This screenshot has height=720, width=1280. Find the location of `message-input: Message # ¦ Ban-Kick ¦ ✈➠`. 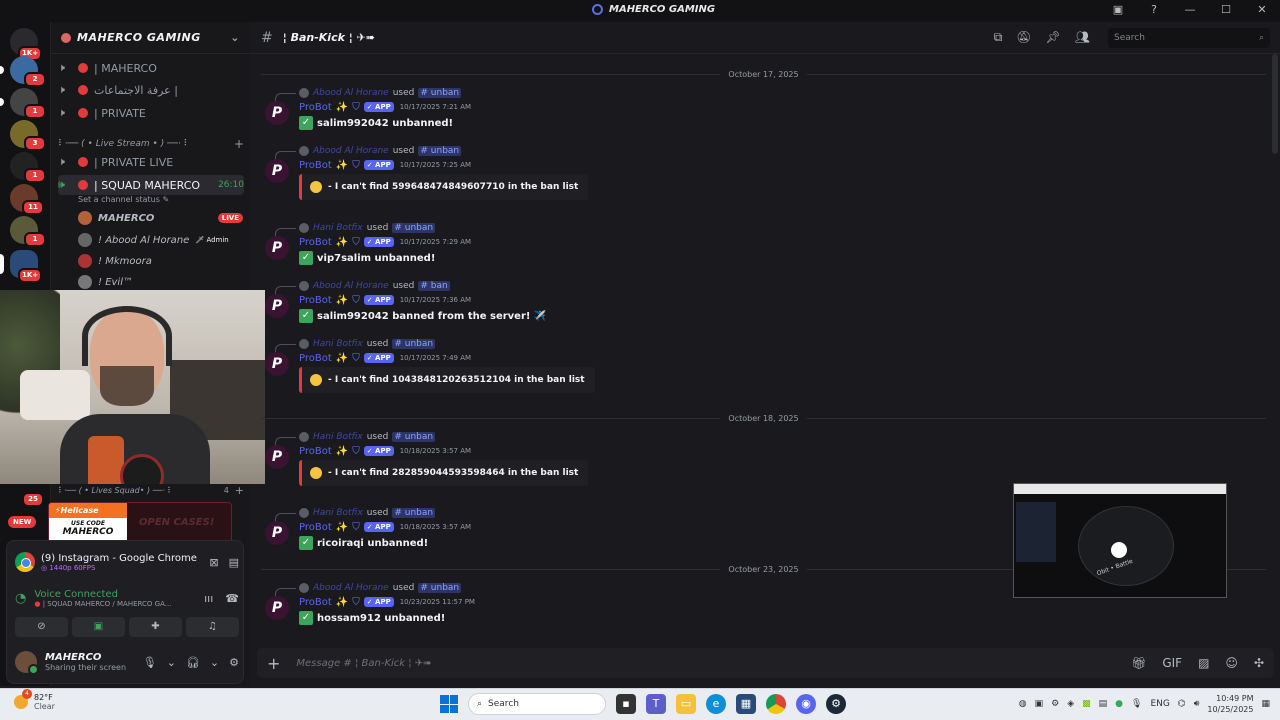

message-input: Message # ¦ Ban-Kick ¦ ✈➠ is located at coordinates (363, 663).